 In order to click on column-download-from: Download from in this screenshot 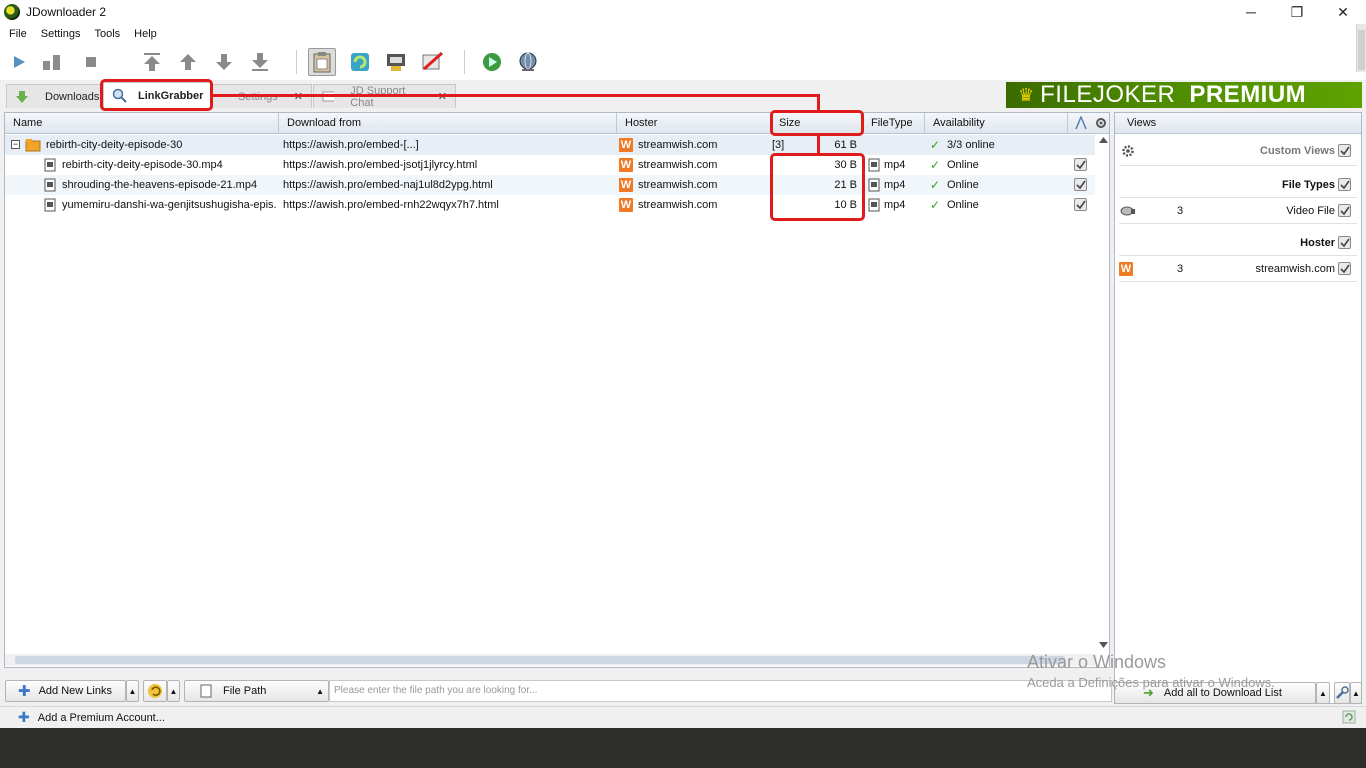, I will do `click(448, 123)`.